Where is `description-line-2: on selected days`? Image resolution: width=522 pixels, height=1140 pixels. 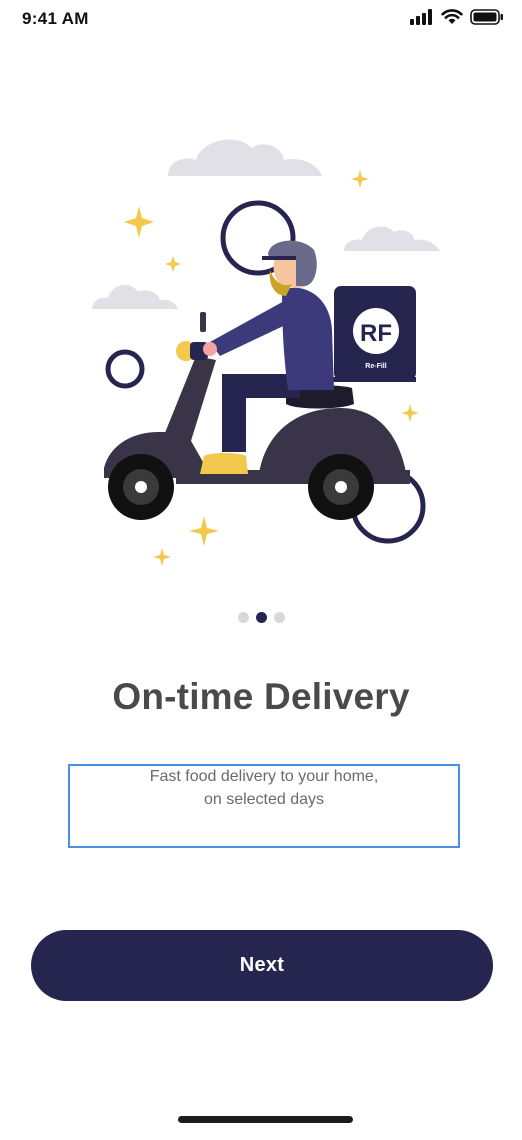 description-line-2: on selected days is located at coordinates (264, 799).